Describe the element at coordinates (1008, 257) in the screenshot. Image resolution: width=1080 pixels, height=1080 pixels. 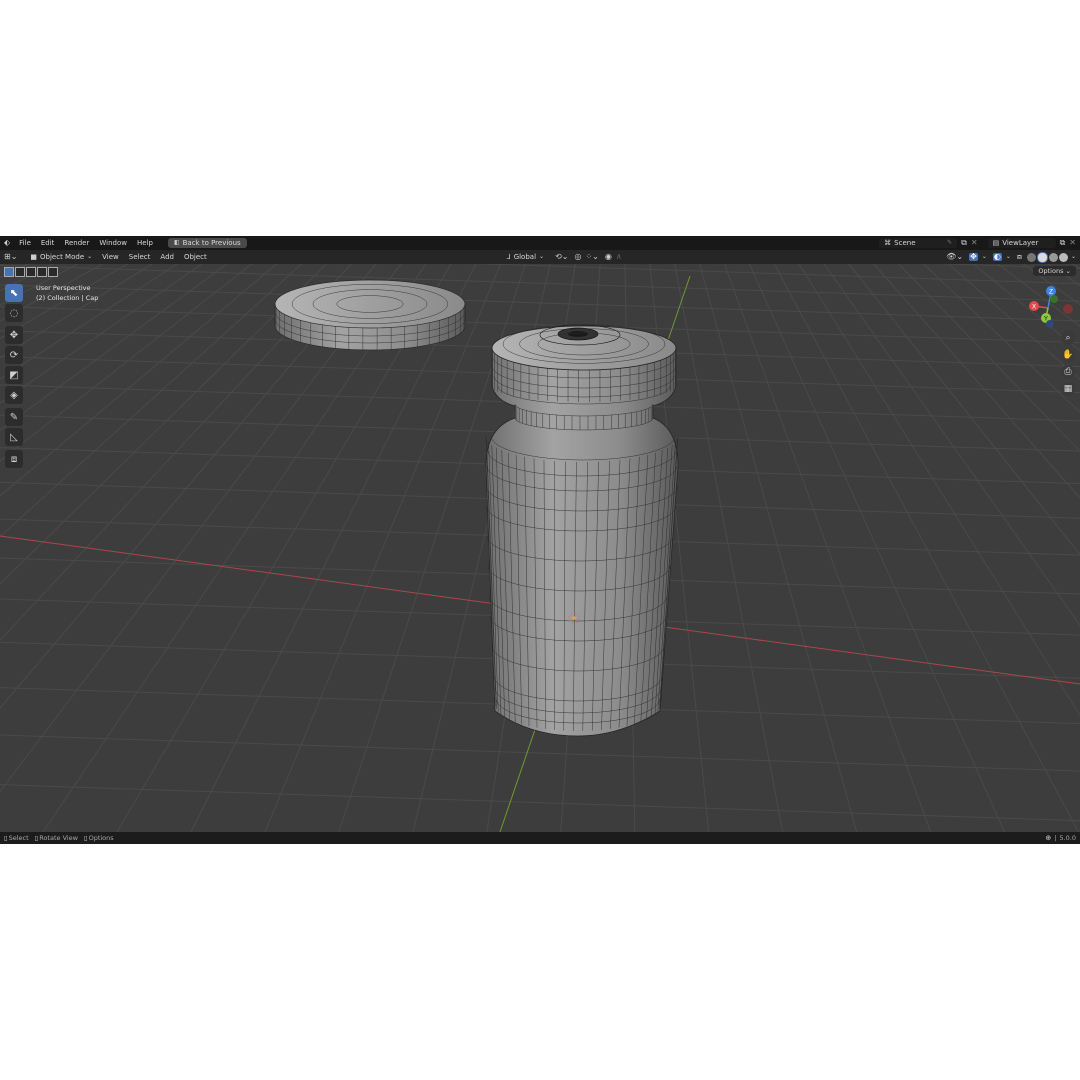
I see `overlay-dropdown-icon: ⌄` at that location.